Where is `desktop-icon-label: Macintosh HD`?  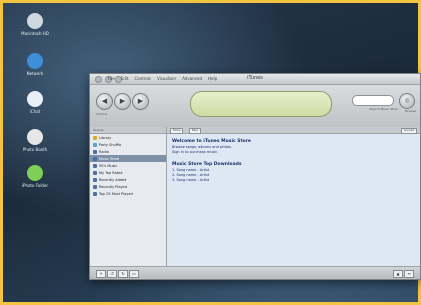 desktop-icon-label: Macintosh HD is located at coordinates (35, 33).